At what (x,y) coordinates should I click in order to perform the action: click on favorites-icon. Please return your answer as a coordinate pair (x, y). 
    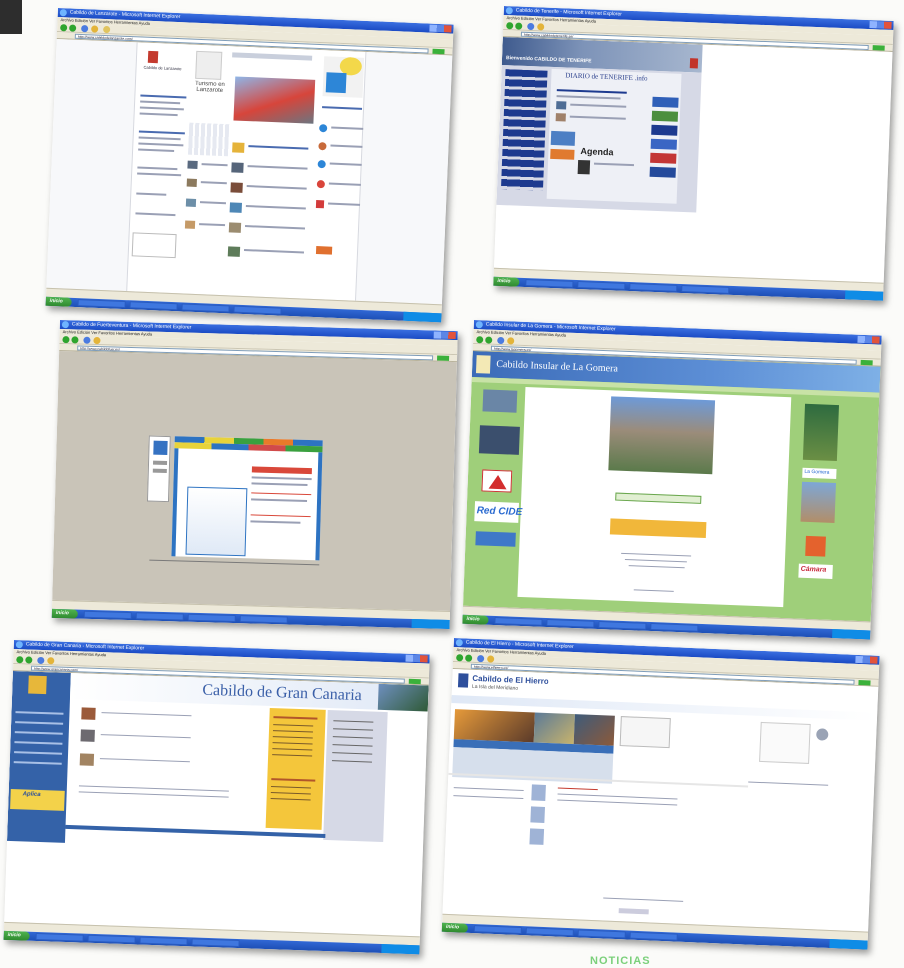
    Looking at the image, I should click on (106, 29).